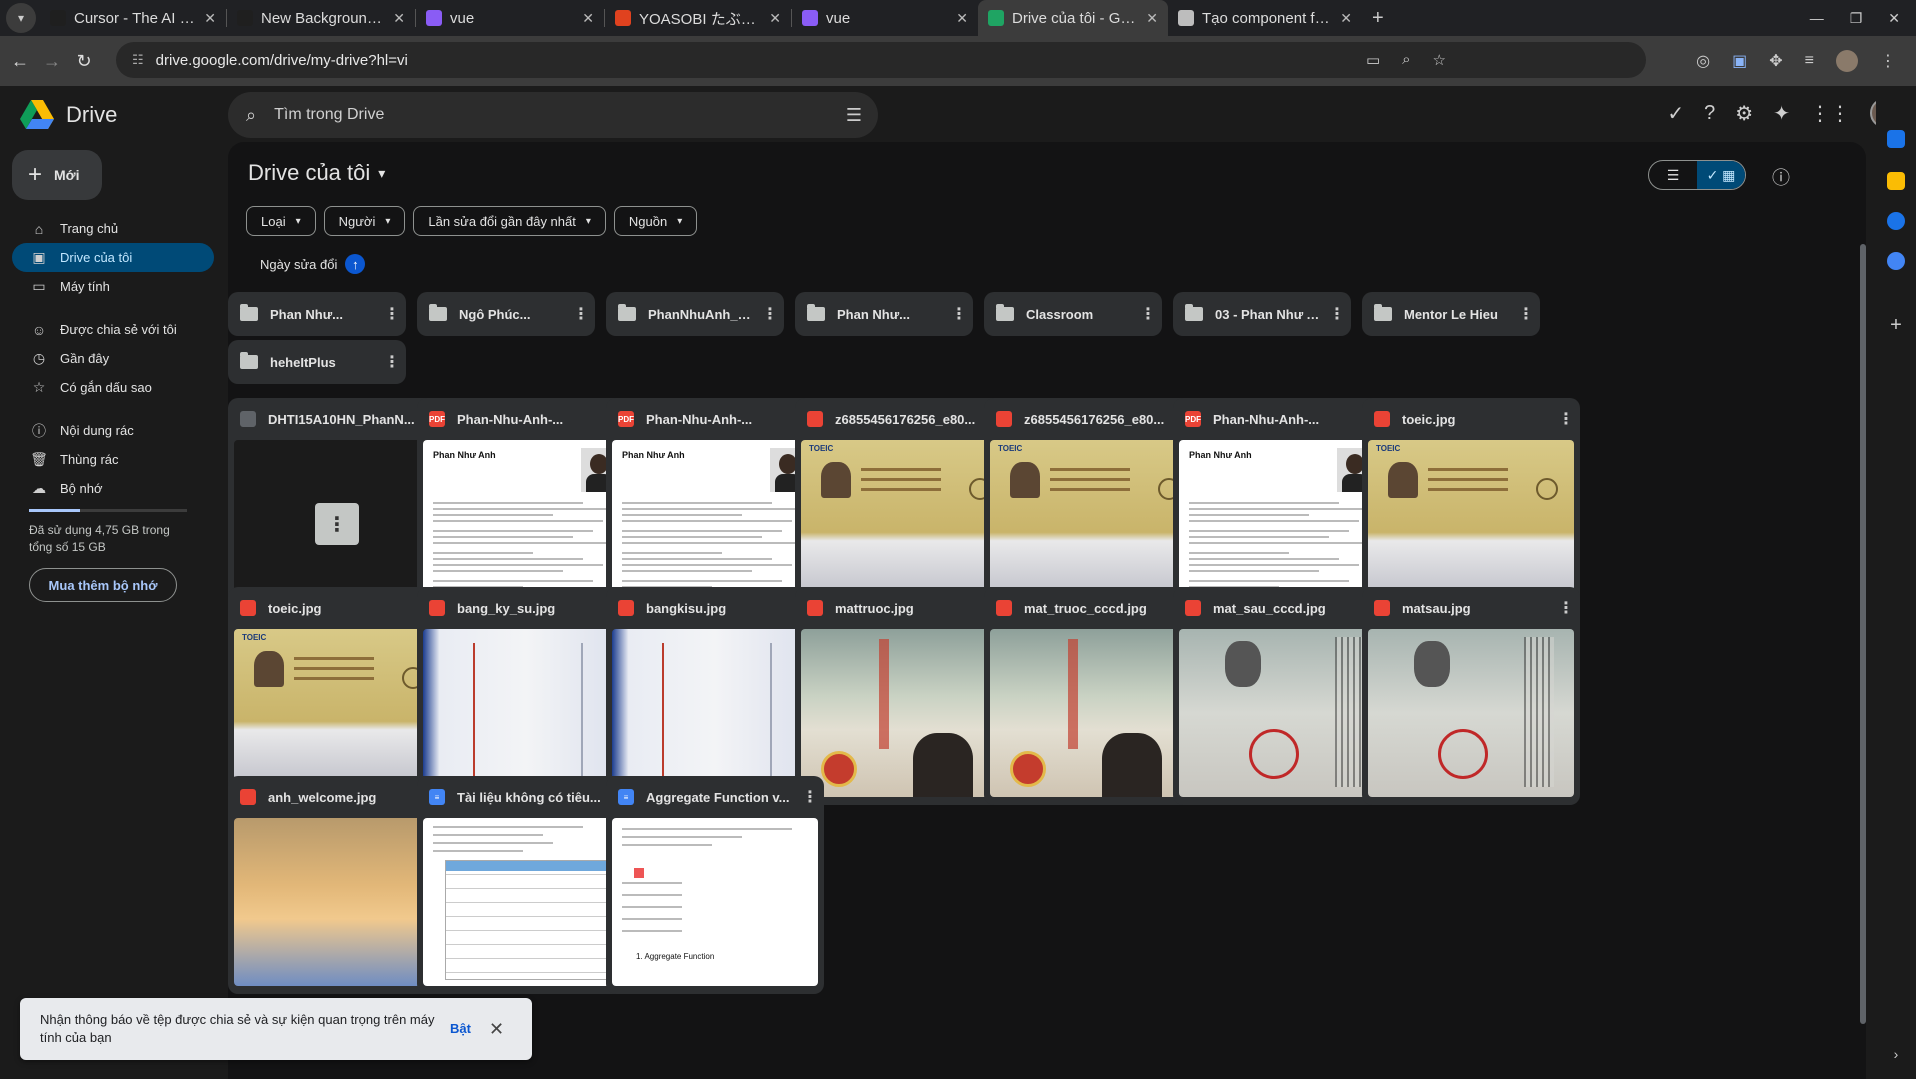 This screenshot has height=1079, width=1916. I want to click on sort-control: Ngày sửa đổi ↑, so click(313, 264).